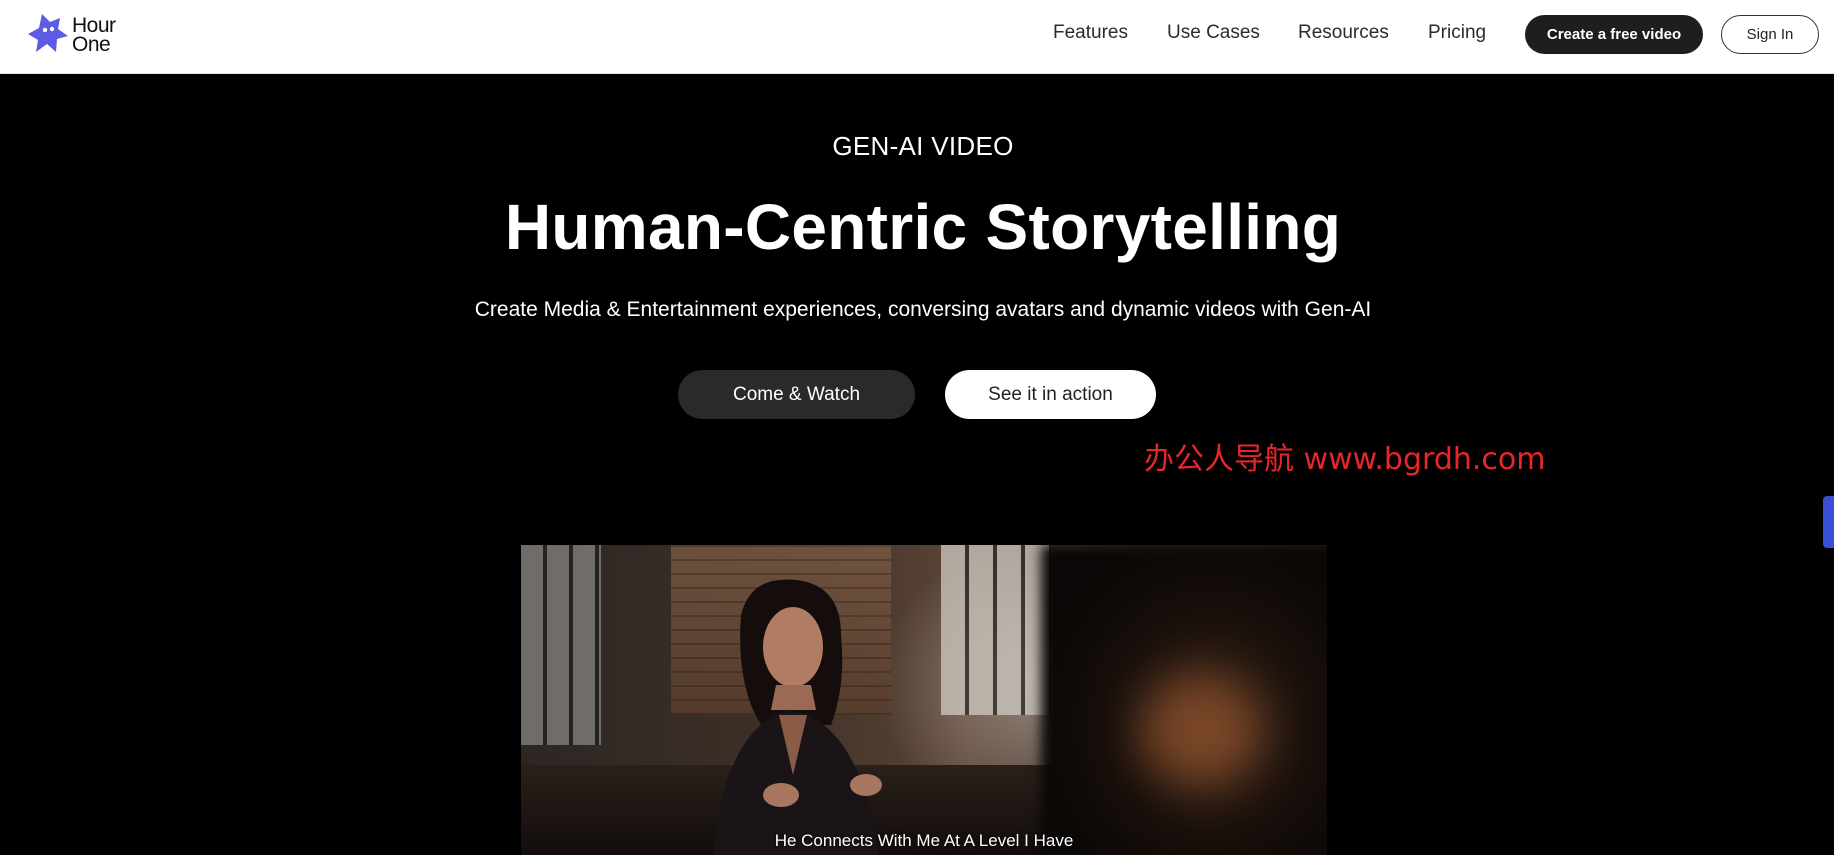  What do you see at coordinates (1090, 33) in the screenshot?
I see `nav-features: Features` at bounding box center [1090, 33].